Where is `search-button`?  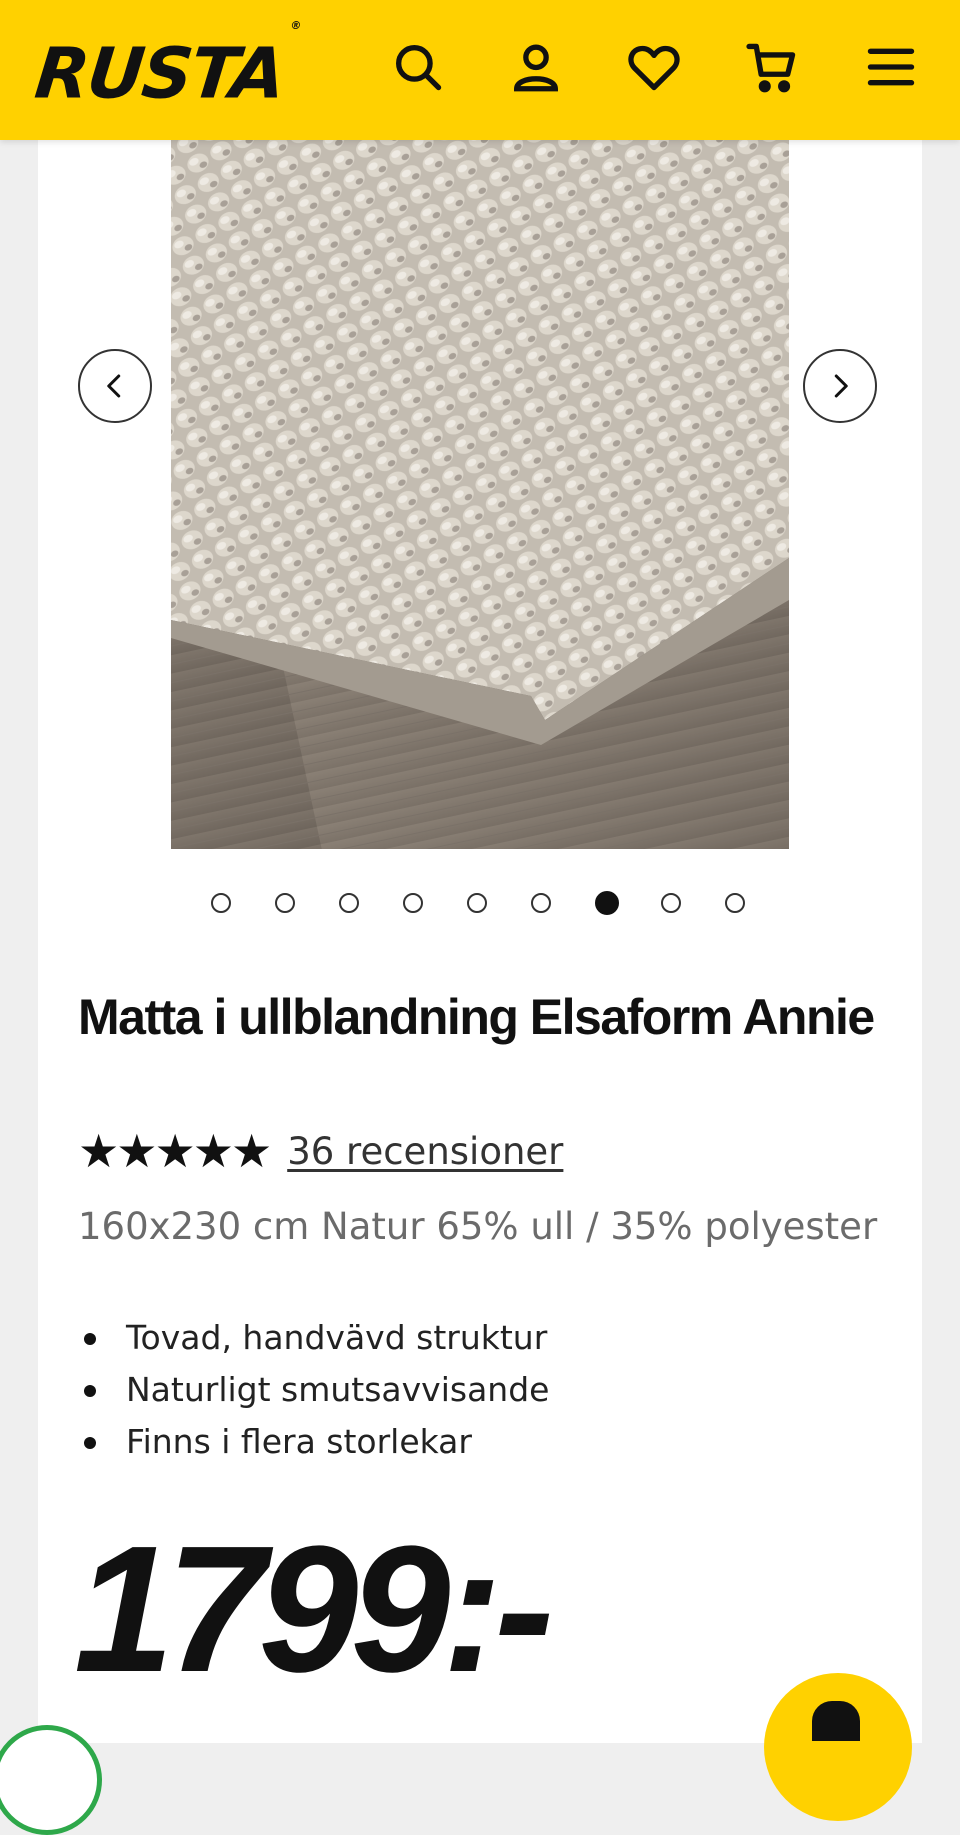
search-button is located at coordinates (418, 67).